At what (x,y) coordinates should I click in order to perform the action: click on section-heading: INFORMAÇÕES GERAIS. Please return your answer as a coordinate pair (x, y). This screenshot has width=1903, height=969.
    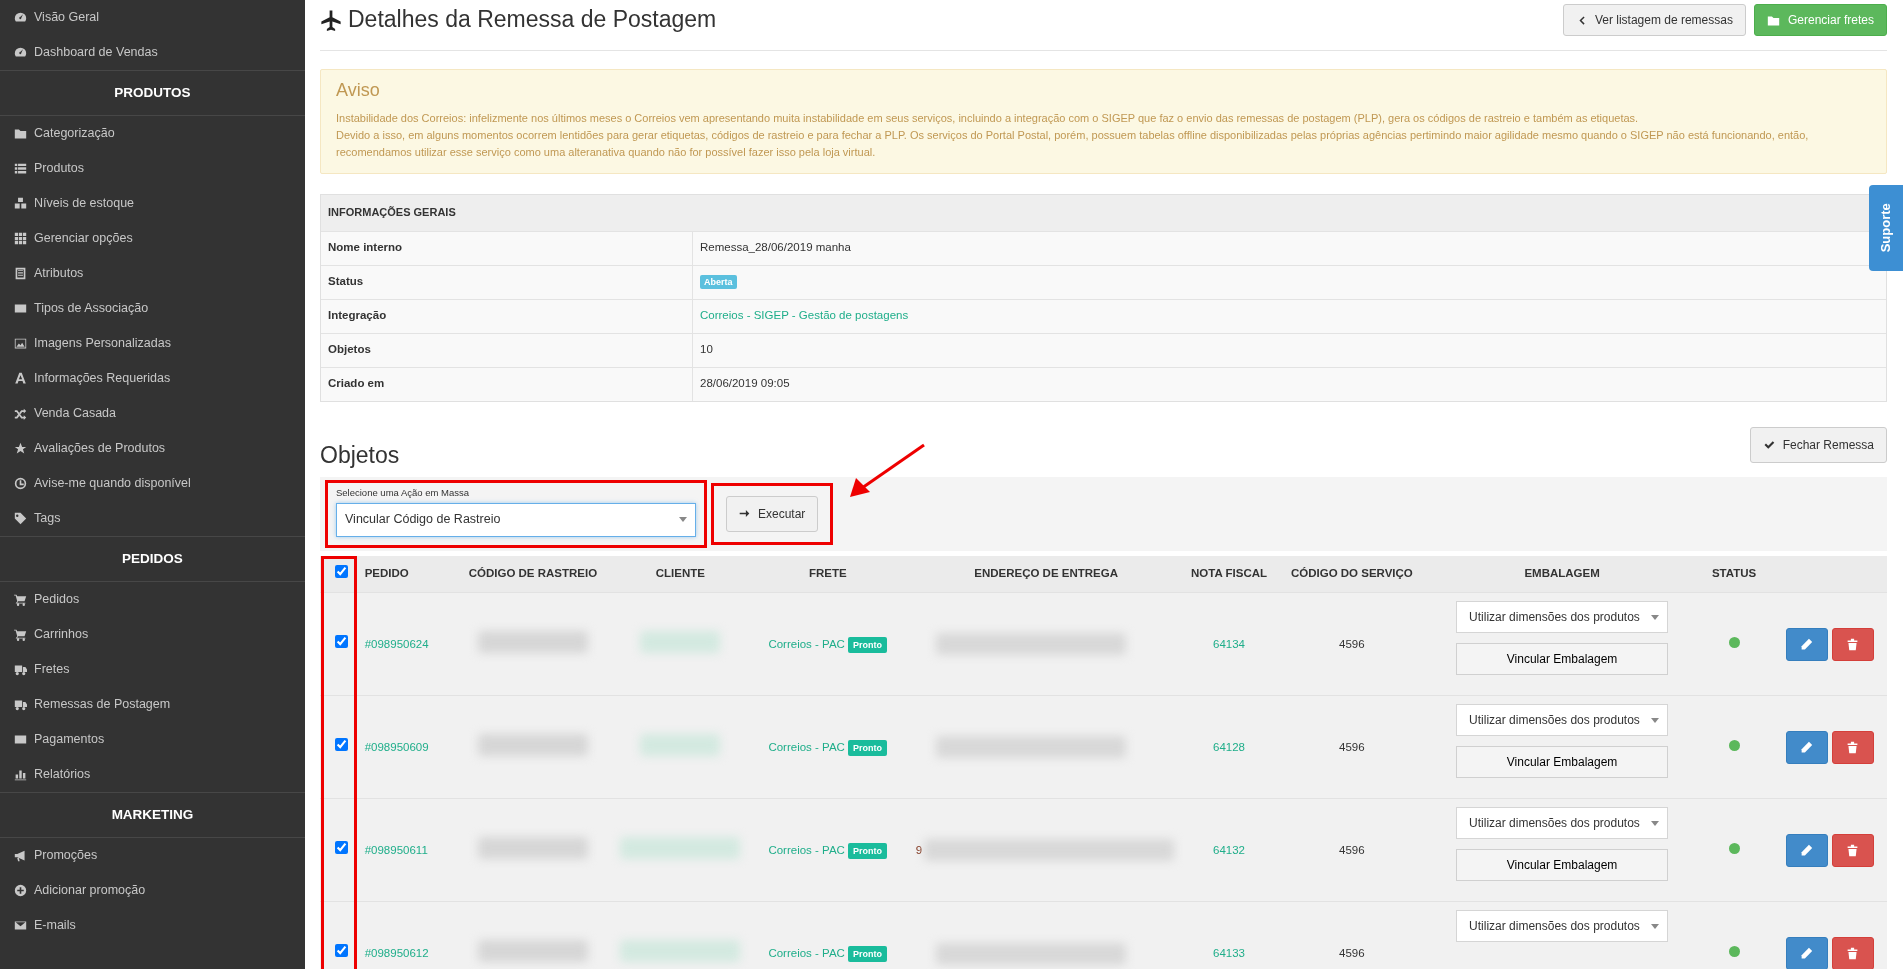
    Looking at the image, I should click on (392, 213).